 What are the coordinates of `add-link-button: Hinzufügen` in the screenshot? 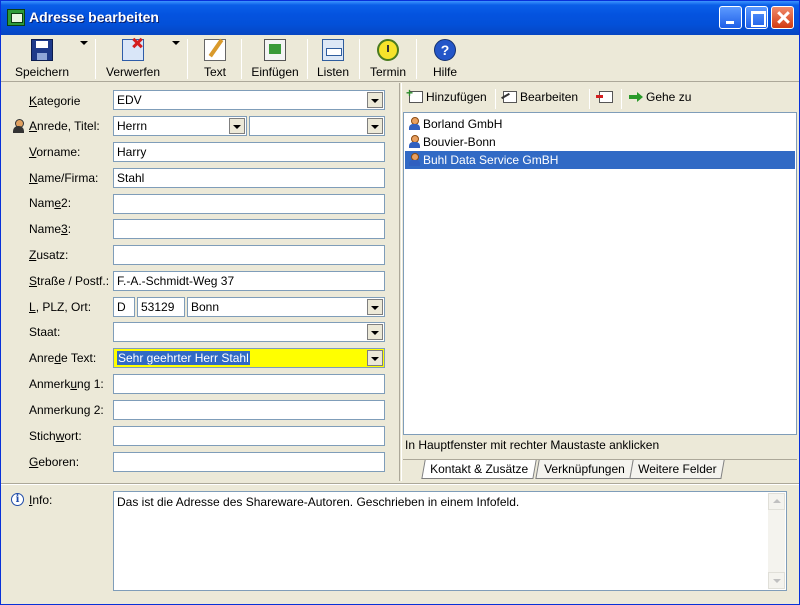 It's located at (446, 95).